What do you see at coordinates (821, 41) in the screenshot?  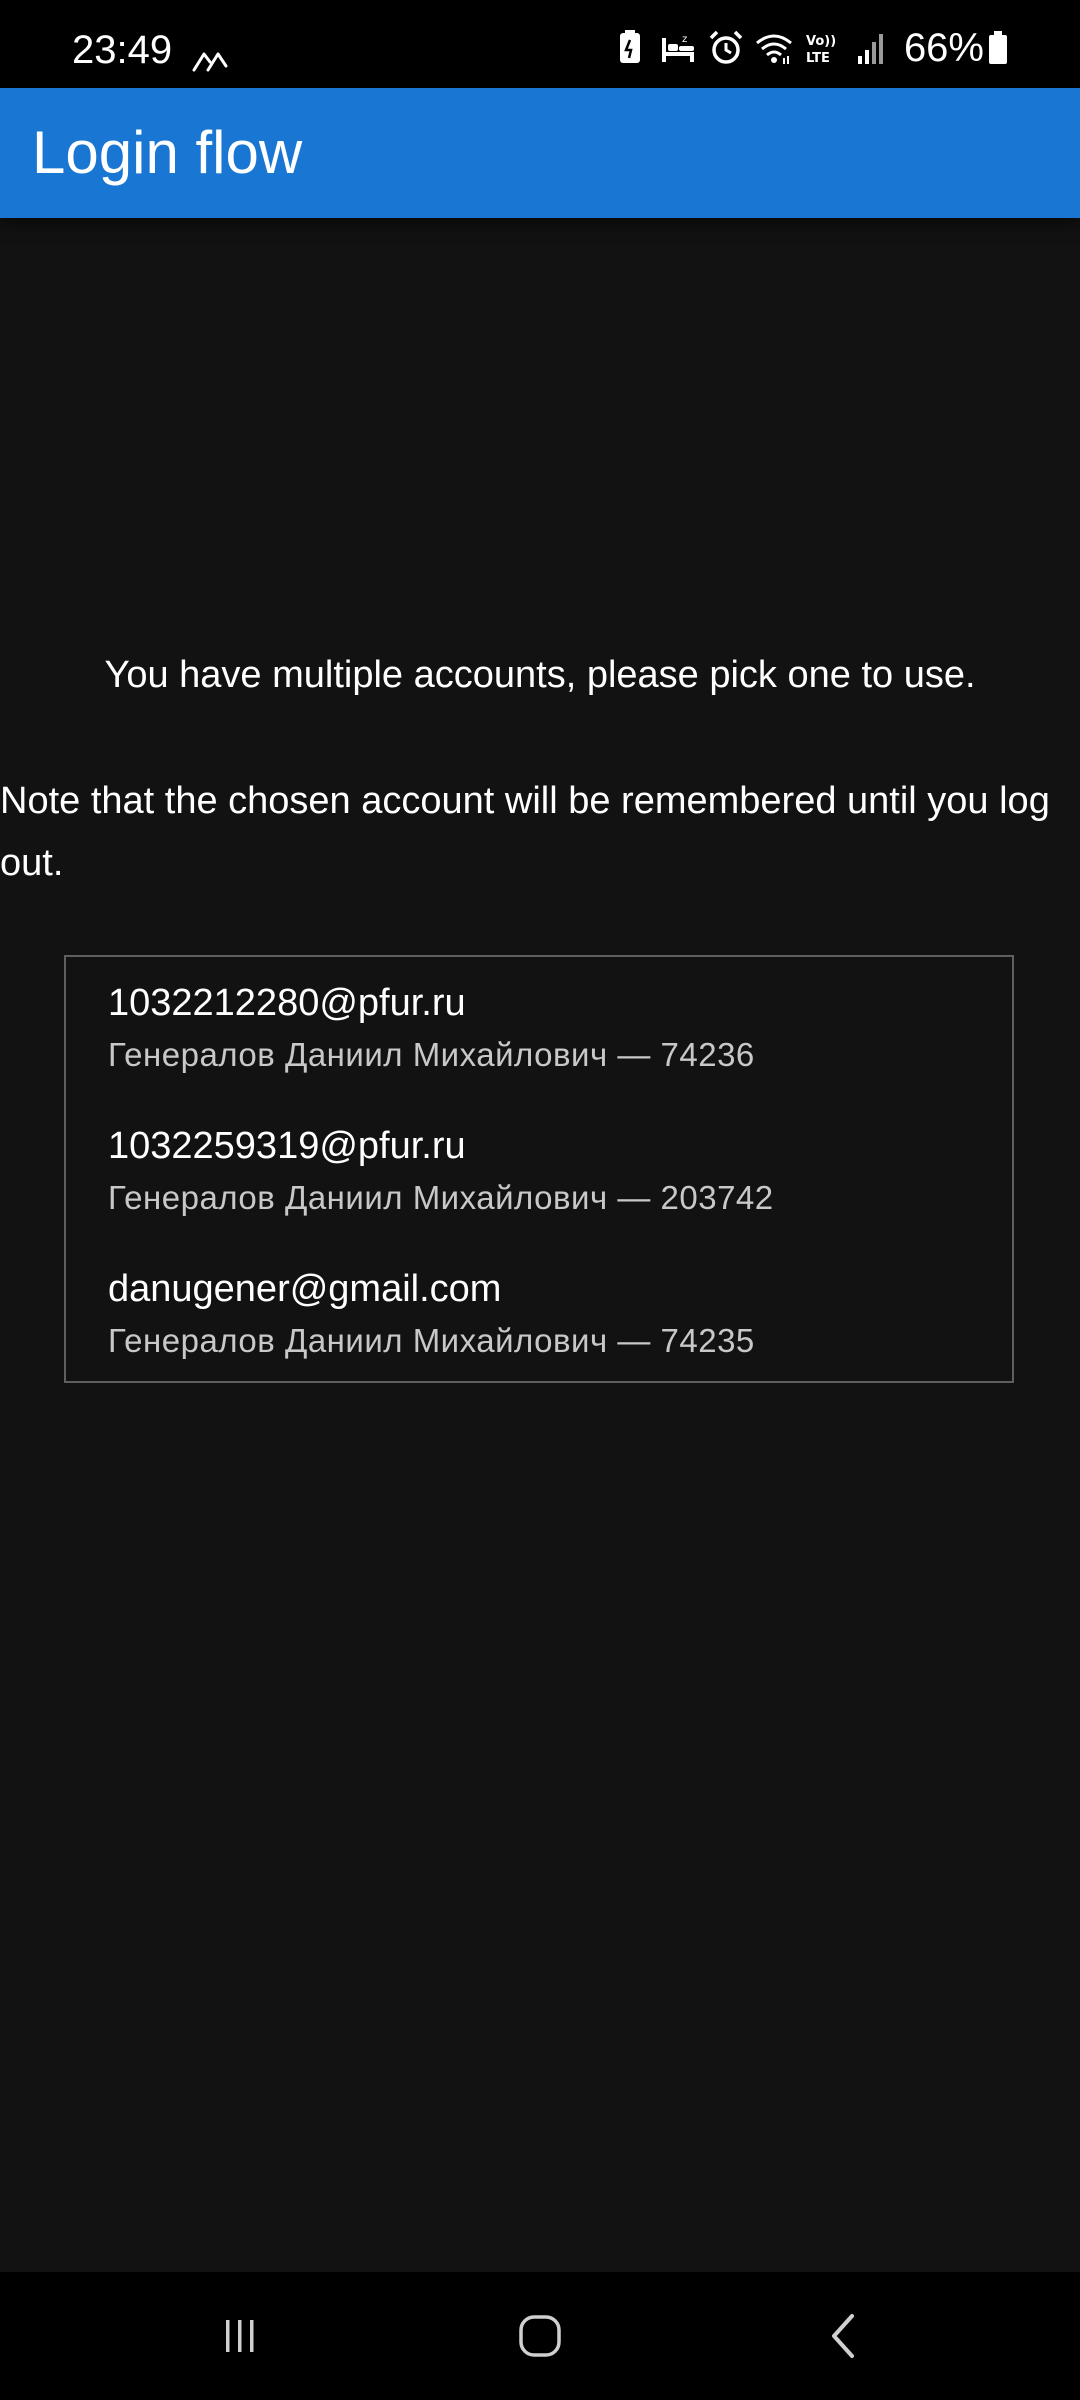 I see `svg-text: Vo))` at bounding box center [821, 41].